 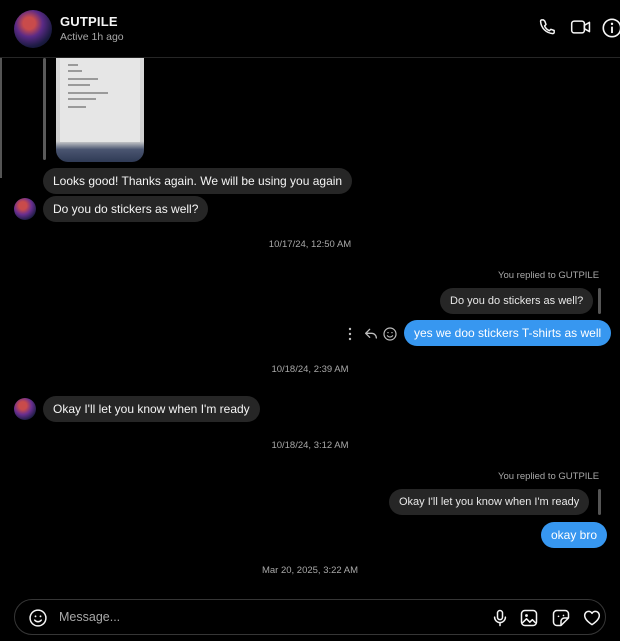 I want to click on info-icon, so click(x=610, y=28).